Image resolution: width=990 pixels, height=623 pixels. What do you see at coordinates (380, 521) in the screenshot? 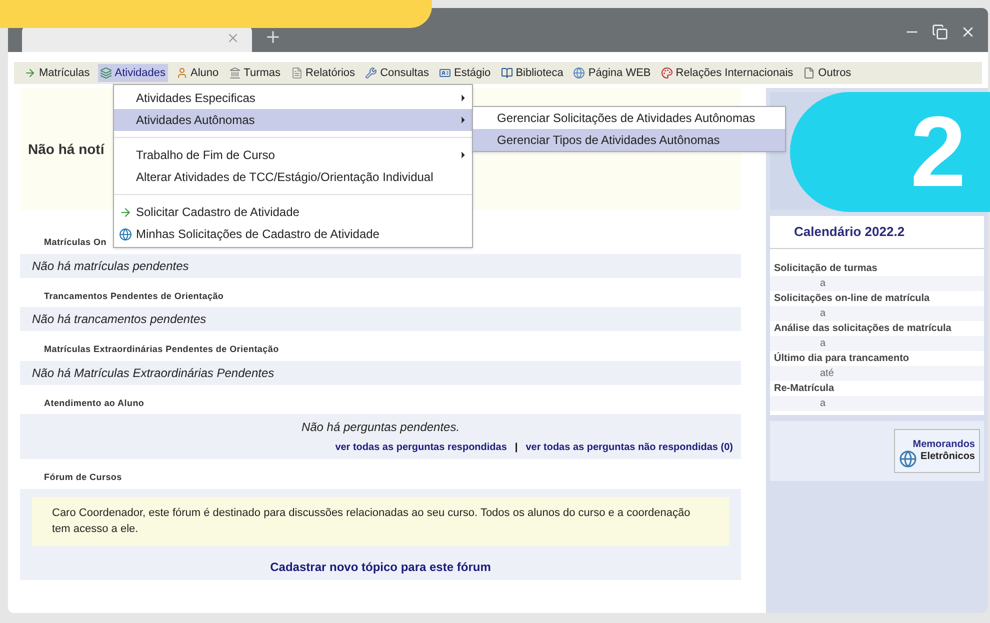
I see `forum-notice: Caro Coordenador, este fórum é destinado para discussões relacionadas ao seu curso. Todos os alunos do curso e a coordenação tem acesso a ele.` at bounding box center [380, 521].